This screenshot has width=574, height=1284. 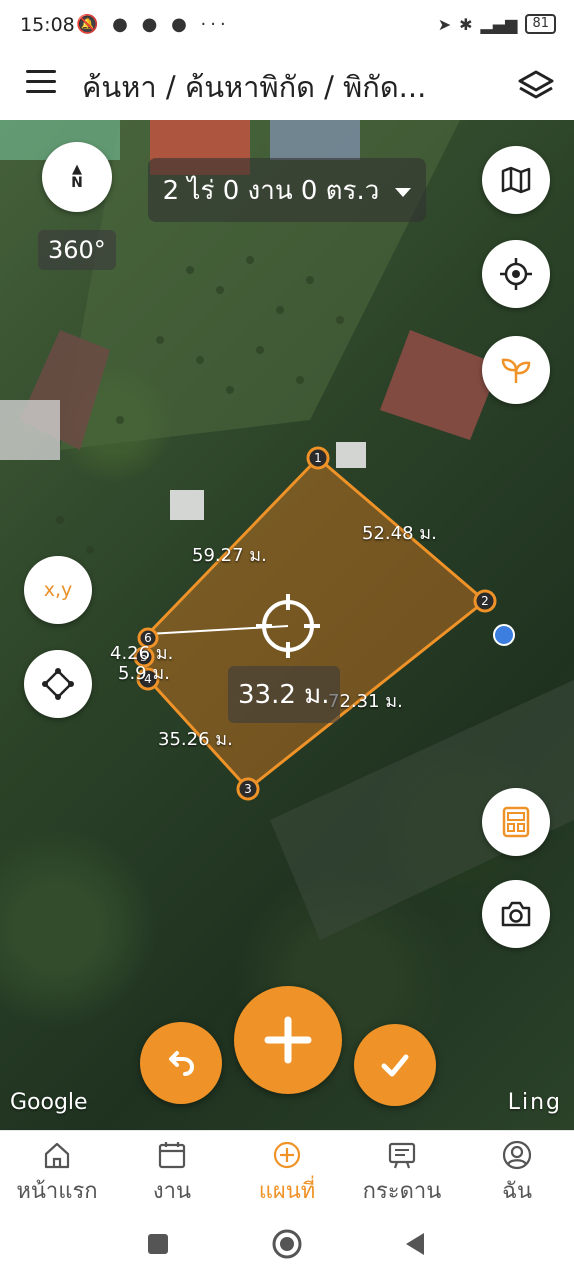 I want to click on chat-icon: ●, so click(x=122, y=24).